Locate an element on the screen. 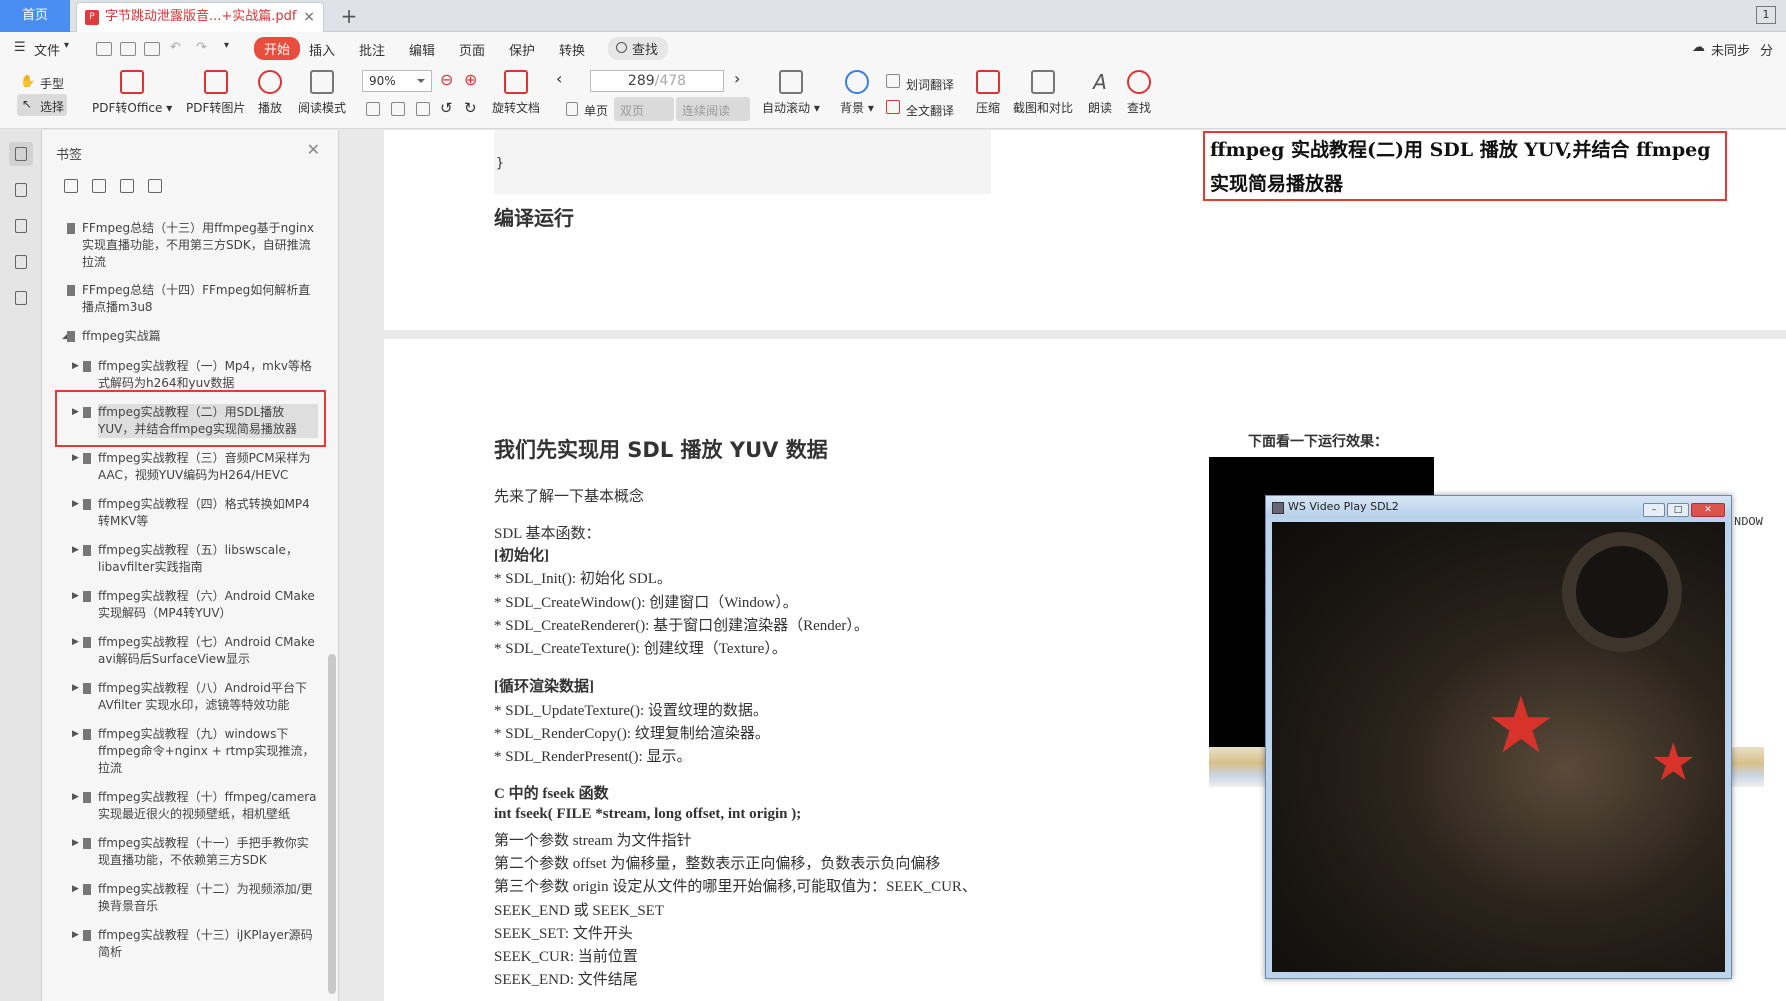 This screenshot has height=1001, width=1786. close-icon: ✕ is located at coordinates (1708, 510).